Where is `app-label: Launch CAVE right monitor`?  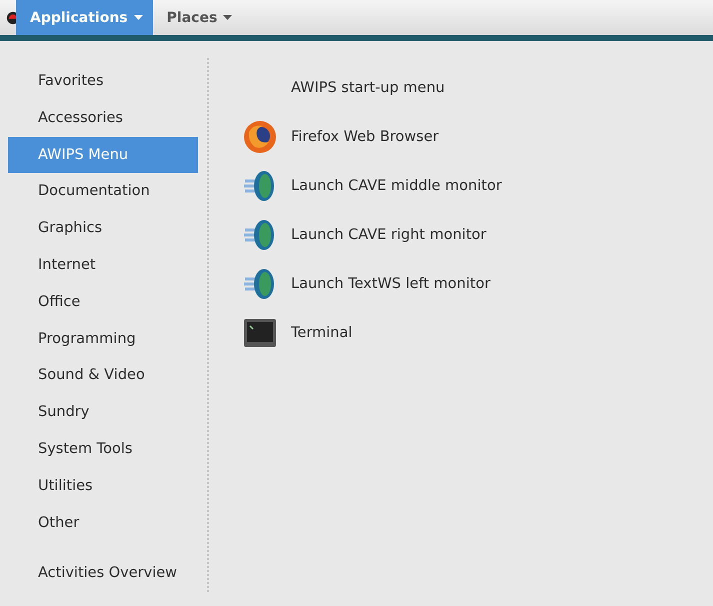 app-label: Launch CAVE right monitor is located at coordinates (388, 234).